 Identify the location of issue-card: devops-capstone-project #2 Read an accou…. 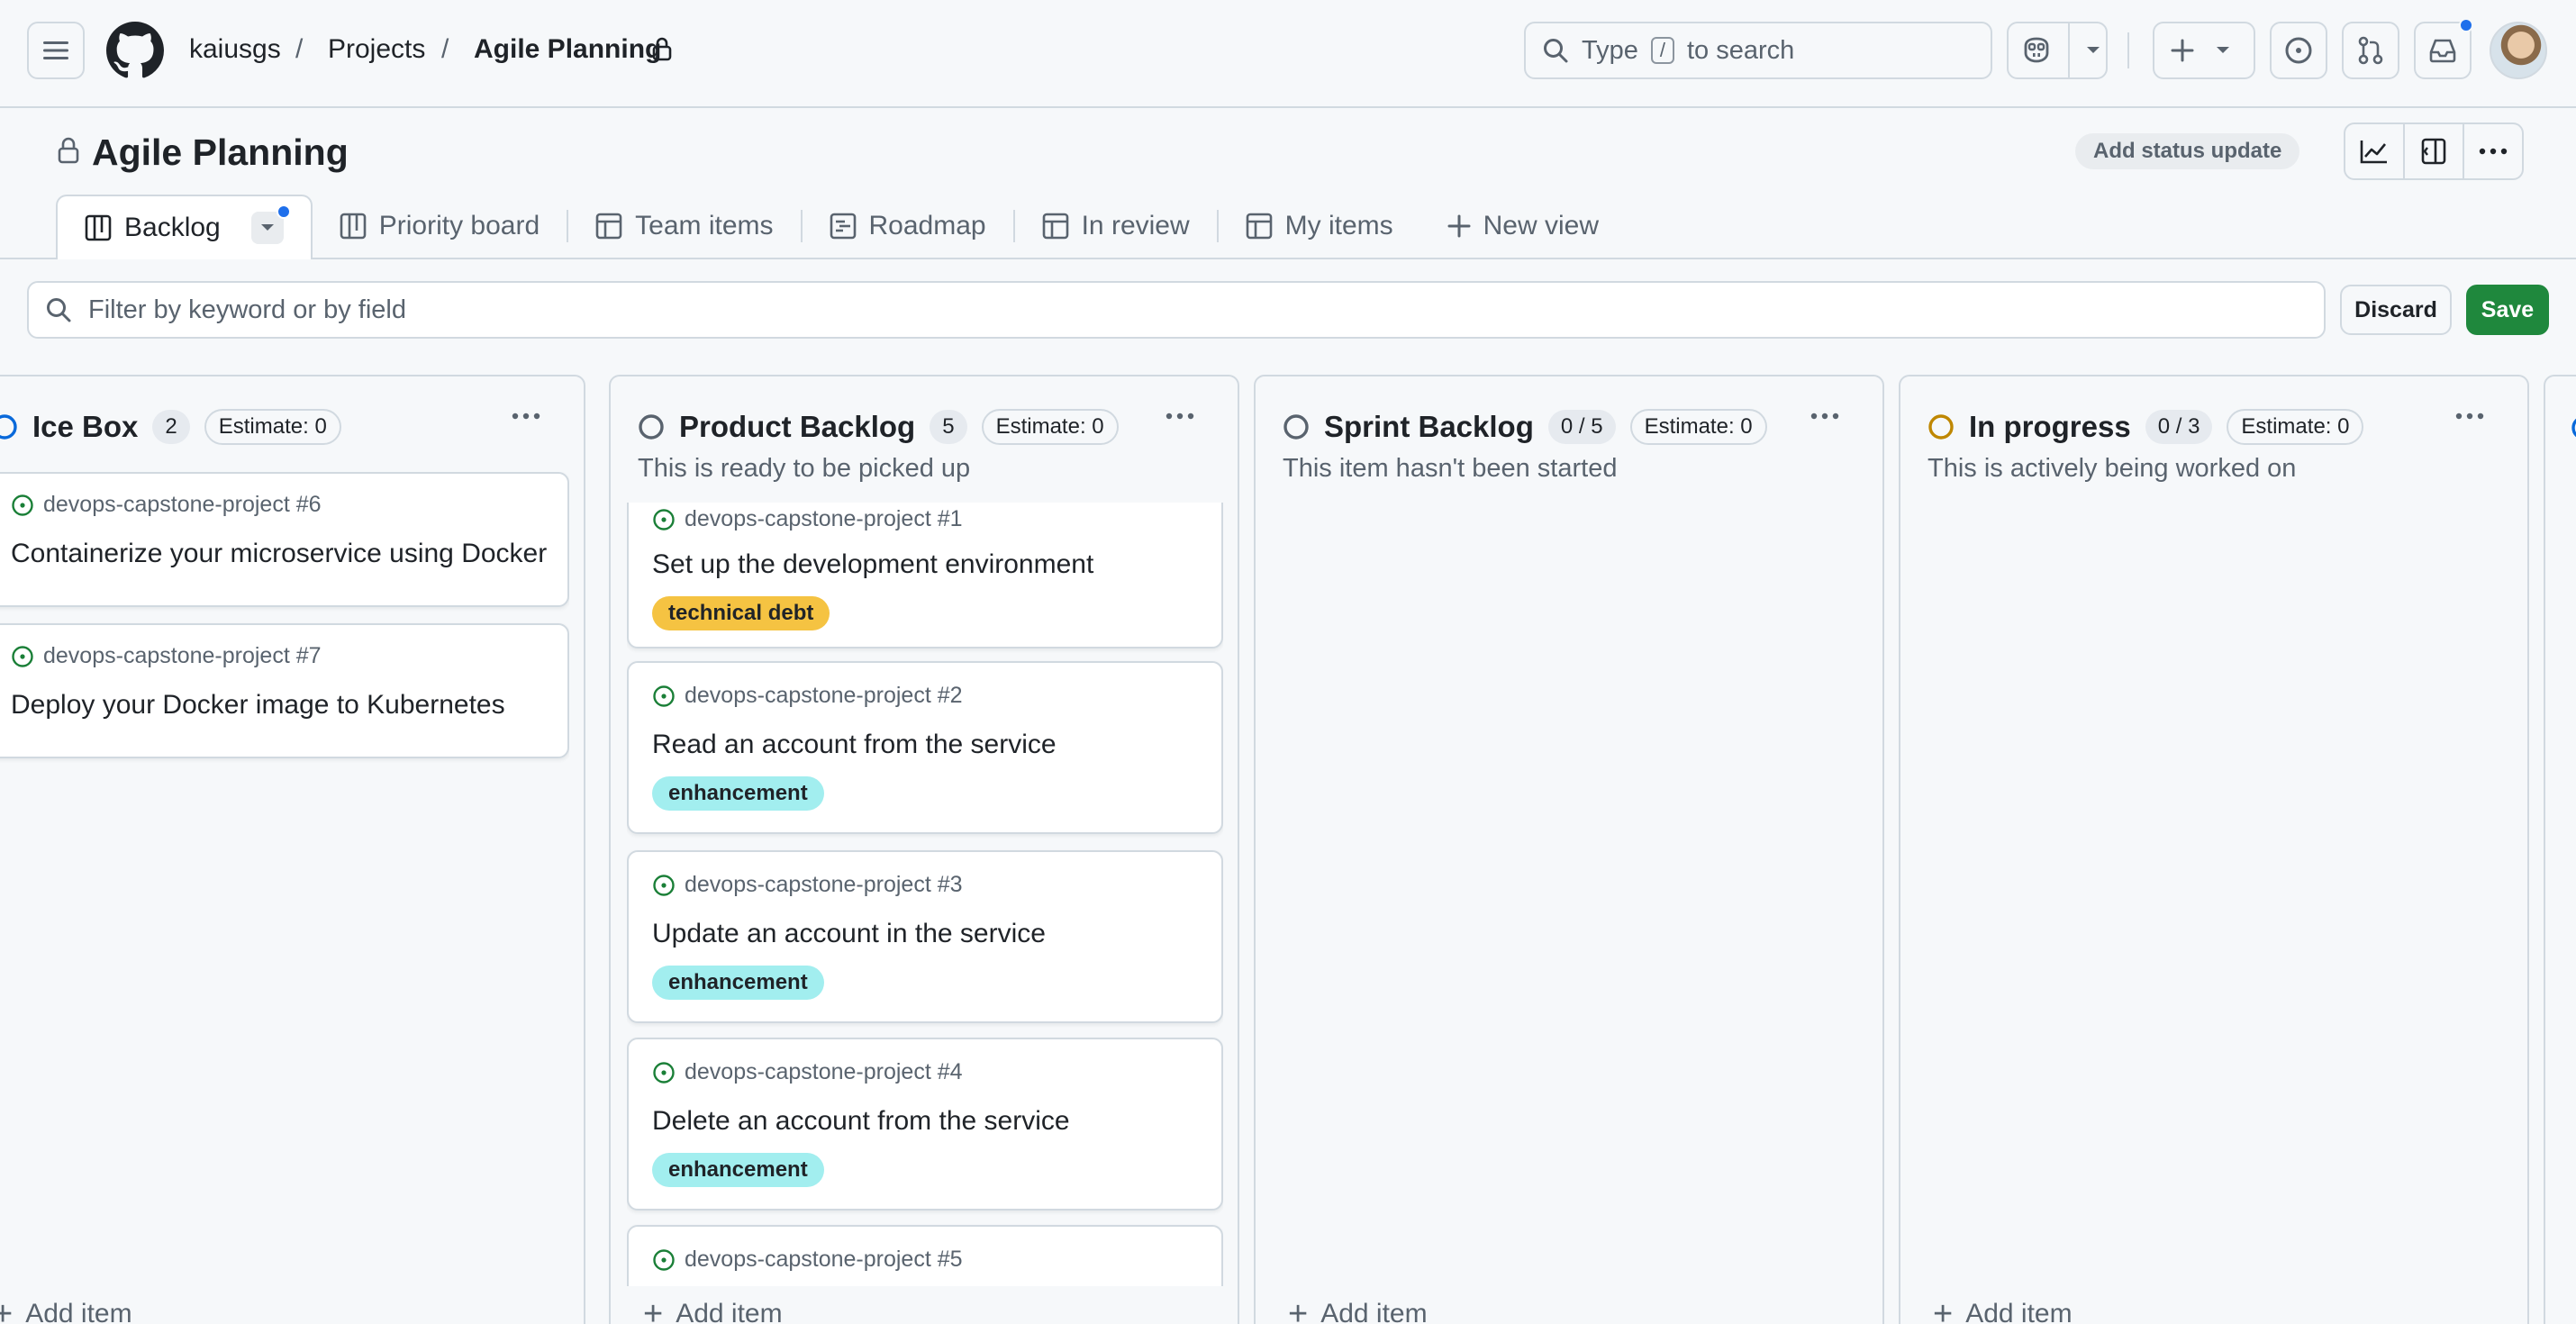
(925, 747).